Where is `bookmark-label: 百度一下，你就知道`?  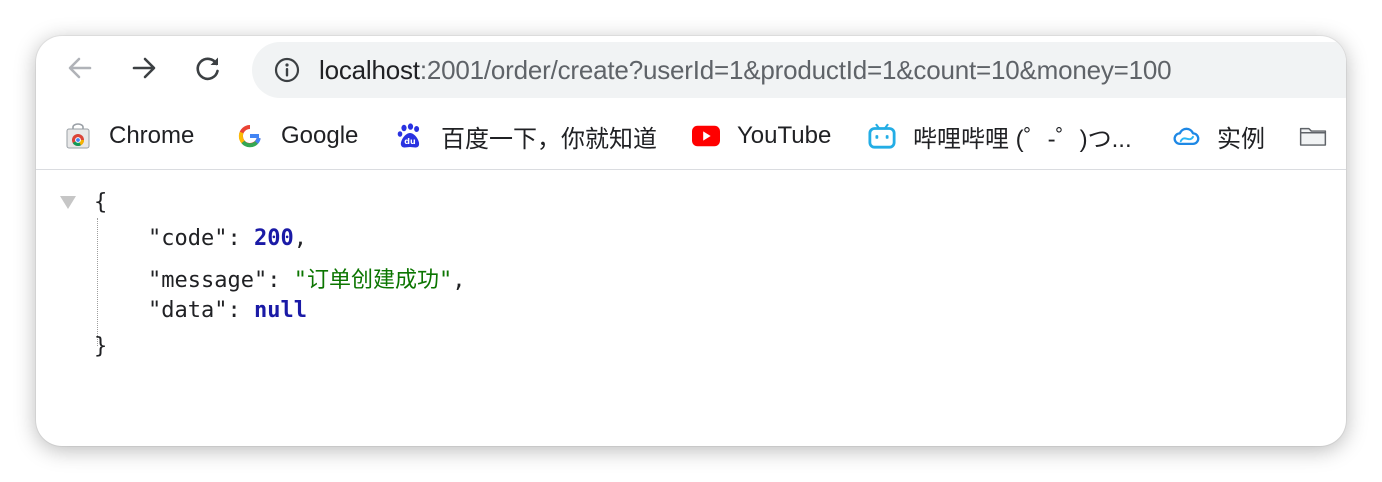
bookmark-label: 百度一下，你就知道 is located at coordinates (549, 139).